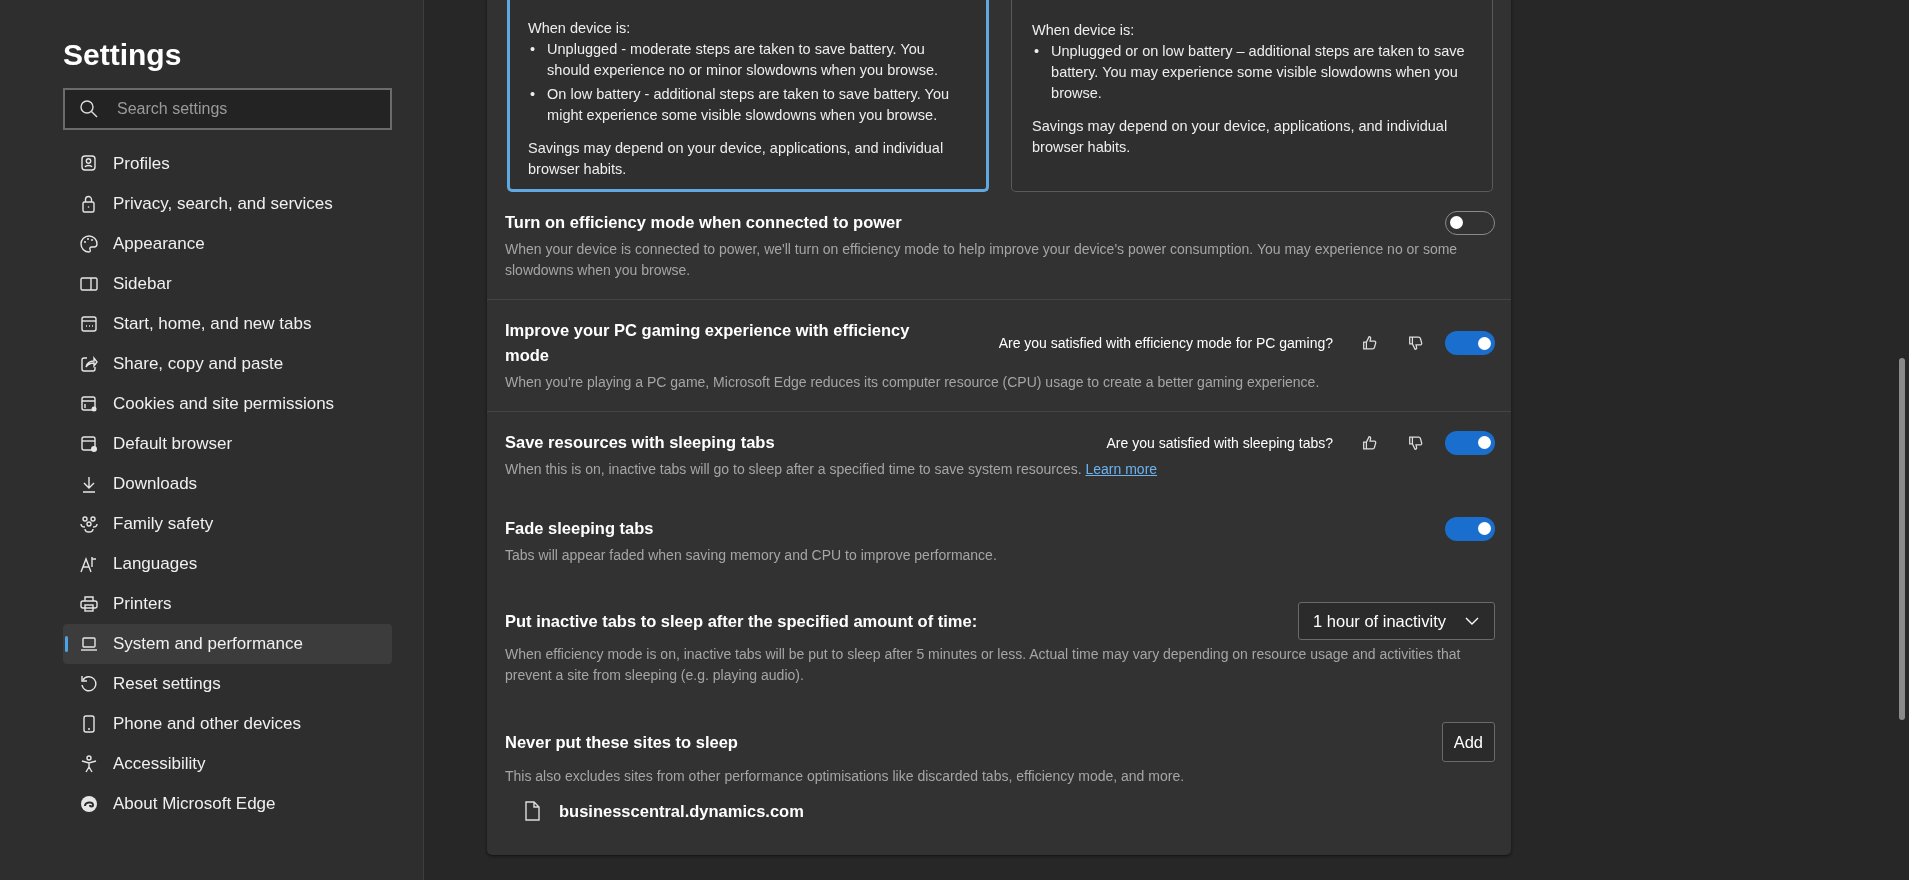 The width and height of the screenshot is (1909, 880). What do you see at coordinates (89, 444) in the screenshot?
I see `browser-check-icon` at bounding box center [89, 444].